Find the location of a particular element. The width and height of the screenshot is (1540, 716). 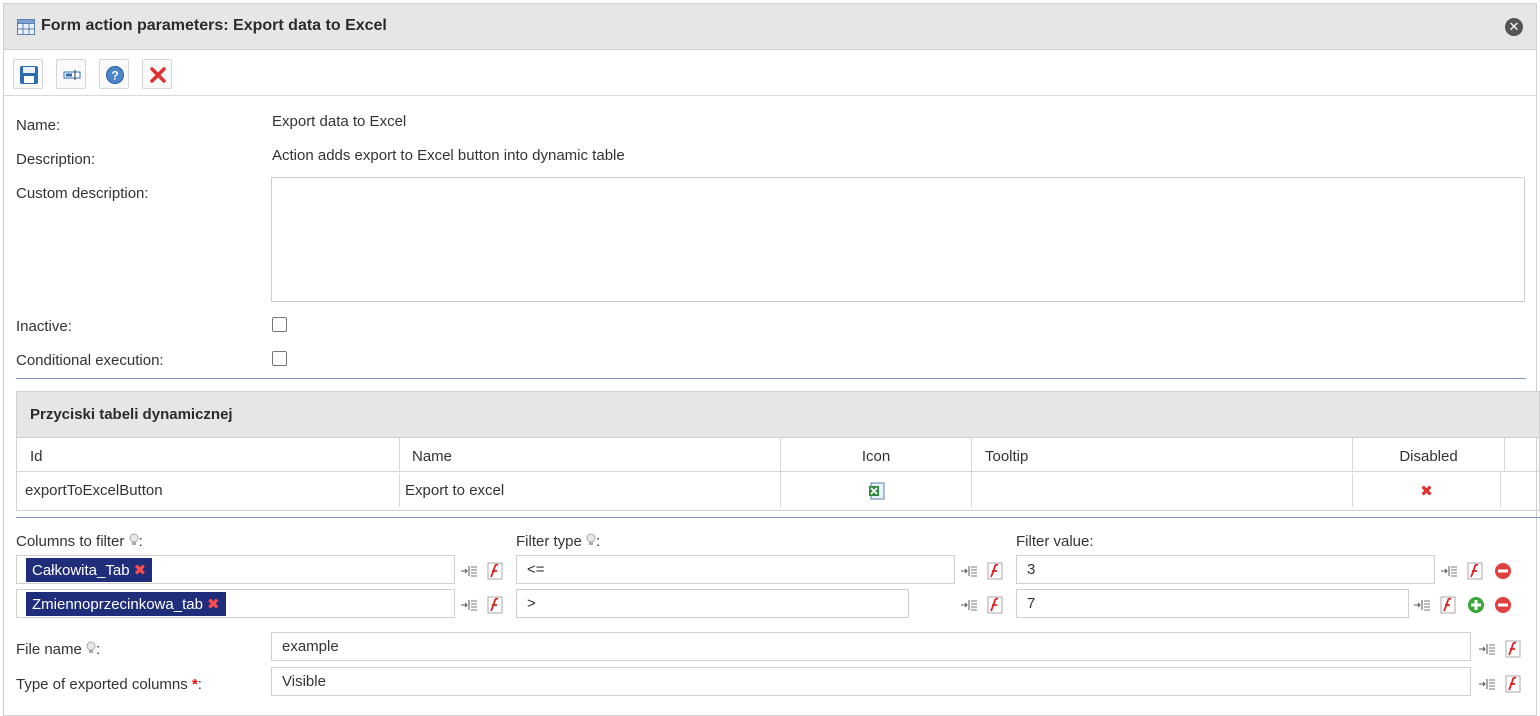

floppy-disk-icon is located at coordinates (29, 75).